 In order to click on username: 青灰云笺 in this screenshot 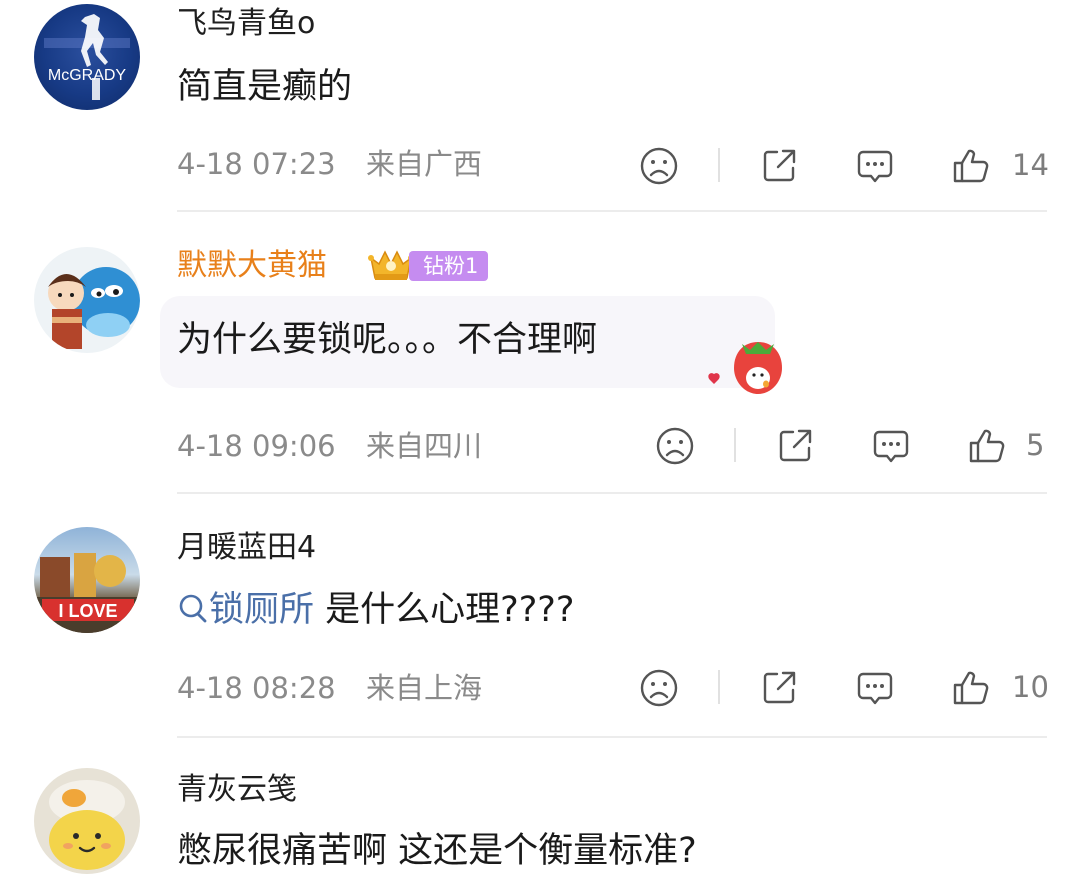, I will do `click(237, 790)`.